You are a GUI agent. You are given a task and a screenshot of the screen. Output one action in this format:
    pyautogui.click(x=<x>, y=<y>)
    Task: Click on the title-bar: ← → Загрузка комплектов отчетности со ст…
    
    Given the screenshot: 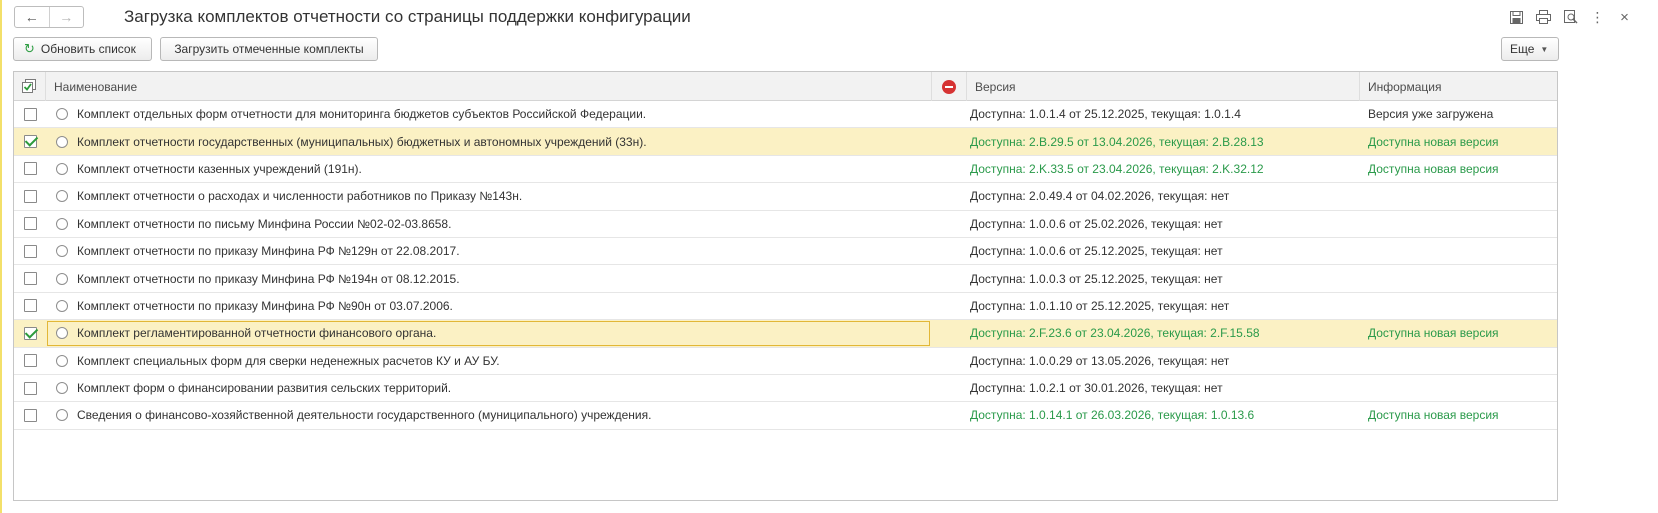 What is the action you would take?
    pyautogui.click(x=829, y=17)
    